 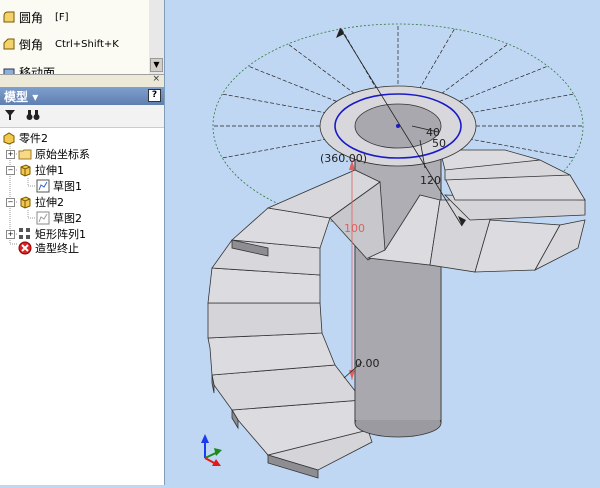 I want to click on chamfer-shortcut: Ctrl+Shift+K, so click(x=87, y=44).